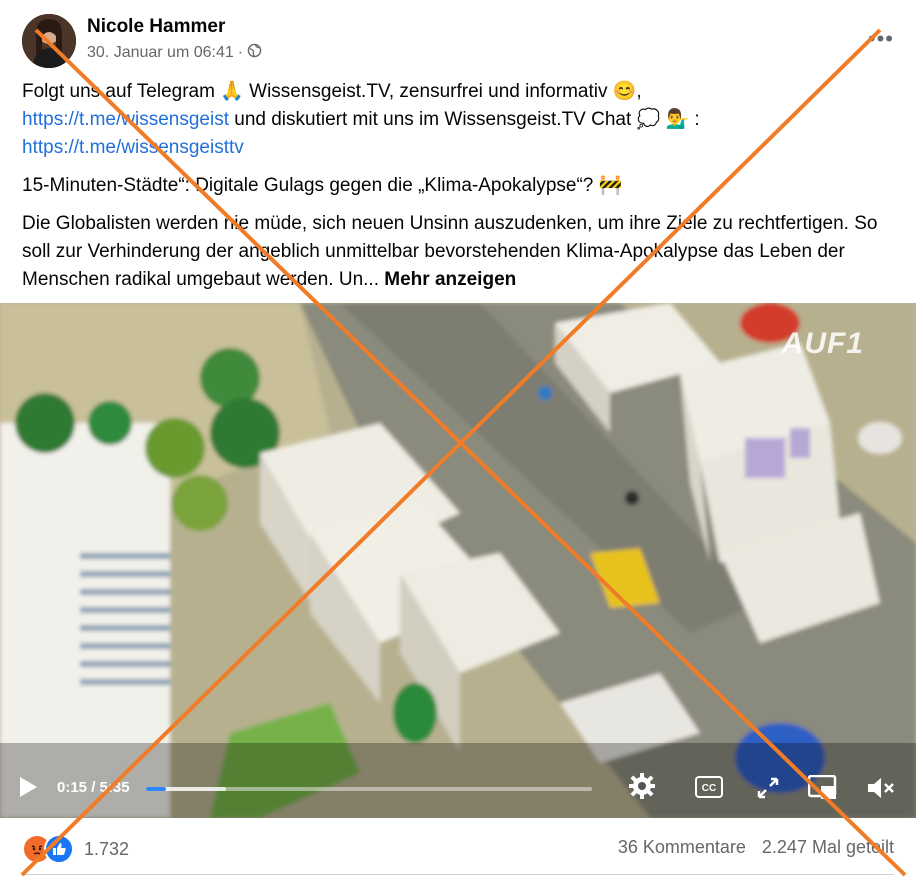 The image size is (916, 877). Describe the element at coordinates (28, 789) in the screenshot. I see `play-icon` at that location.